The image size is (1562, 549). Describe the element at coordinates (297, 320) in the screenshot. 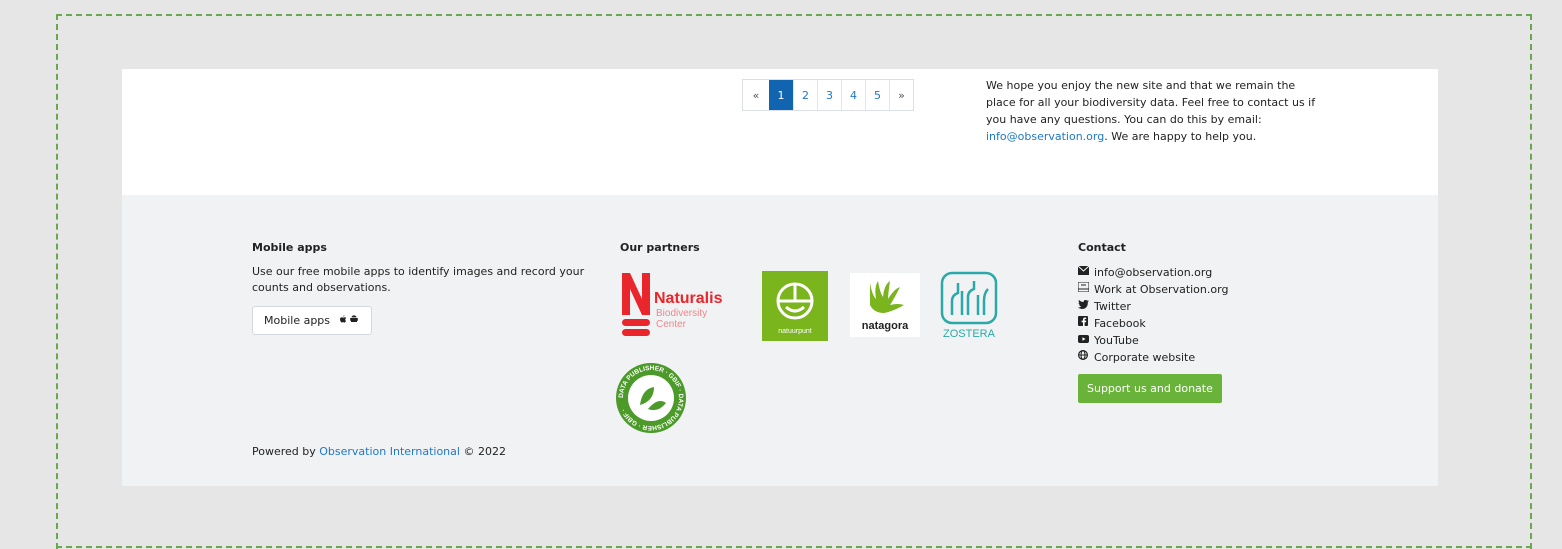

I see `mobile-apps-button-label: Mobile apps` at that location.